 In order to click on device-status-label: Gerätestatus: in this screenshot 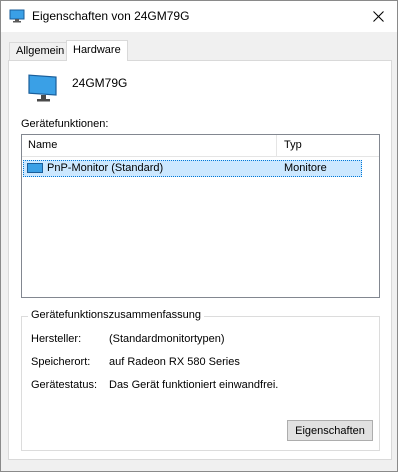, I will do `click(64, 385)`.